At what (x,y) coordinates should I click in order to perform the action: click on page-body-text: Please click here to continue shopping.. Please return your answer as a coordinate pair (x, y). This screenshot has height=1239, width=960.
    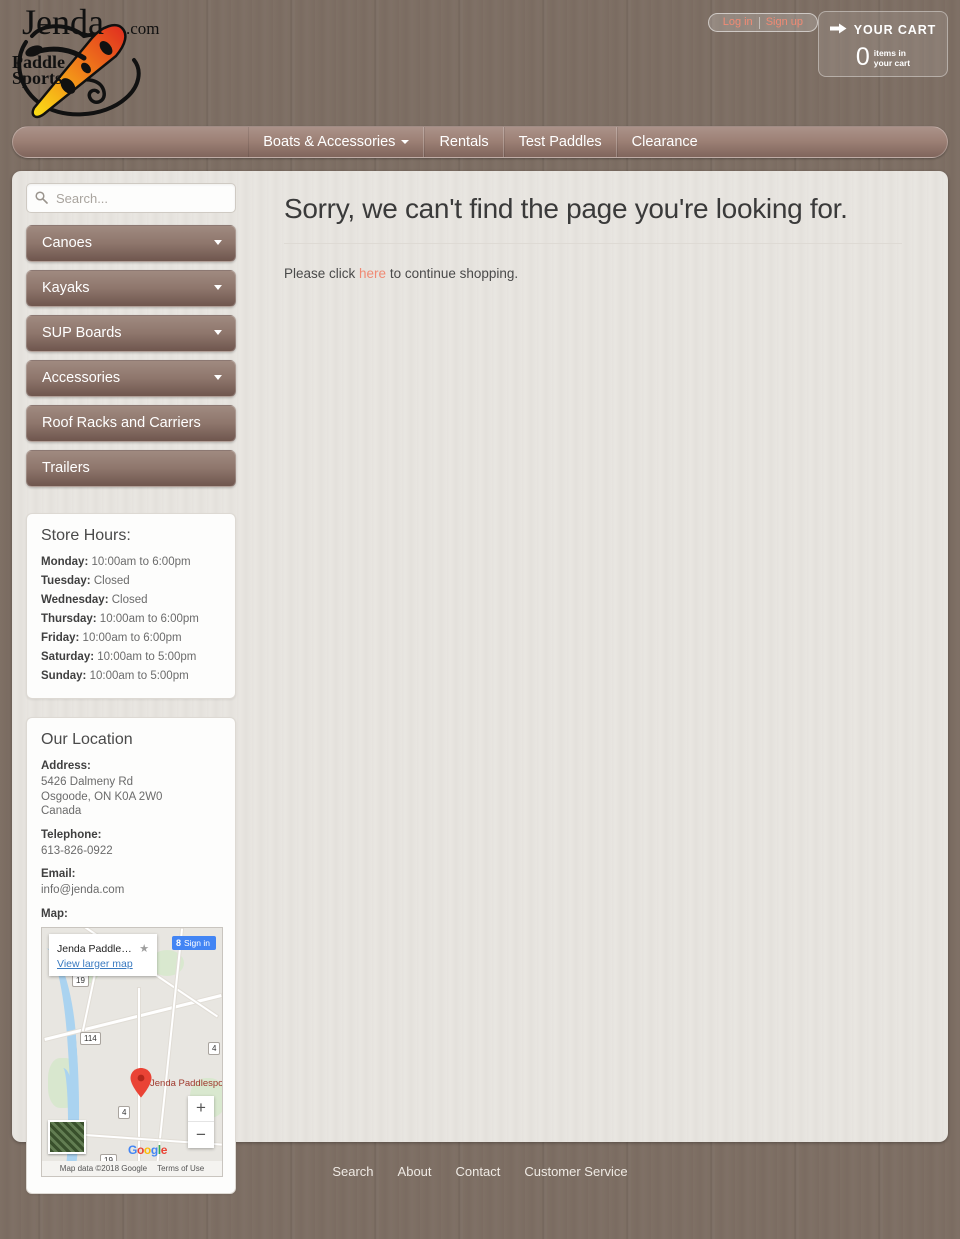
    Looking at the image, I should click on (593, 273).